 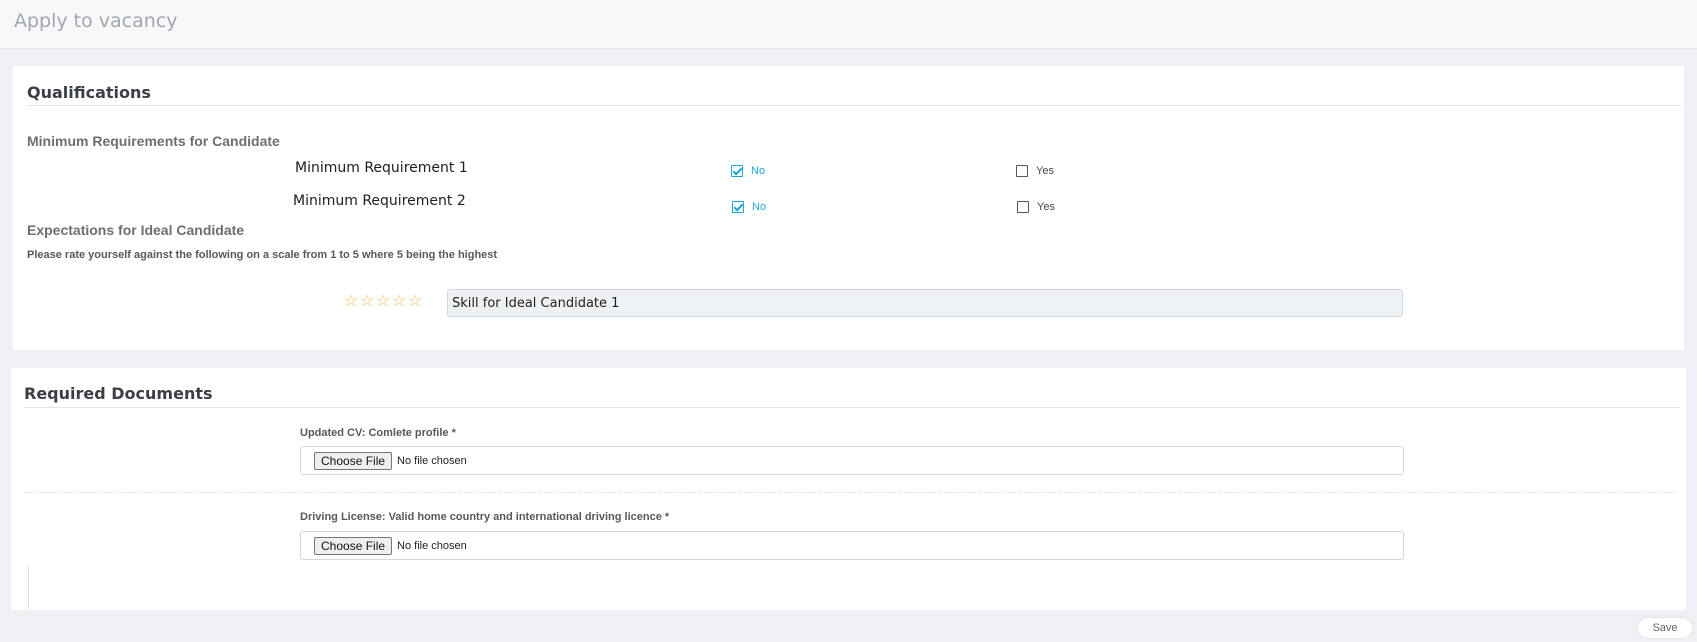 What do you see at coordinates (153, 141) in the screenshot?
I see `minimum-requirements-heading: Minimum Requirements for Candidate` at bounding box center [153, 141].